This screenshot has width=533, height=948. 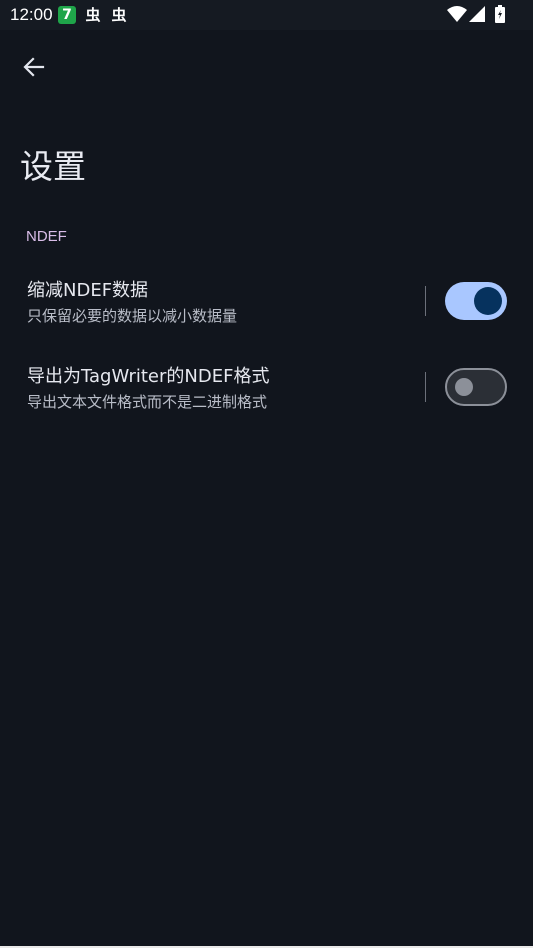 I want to click on pref-summary: 只保留必要的数据以减小数据量, so click(x=132, y=316).